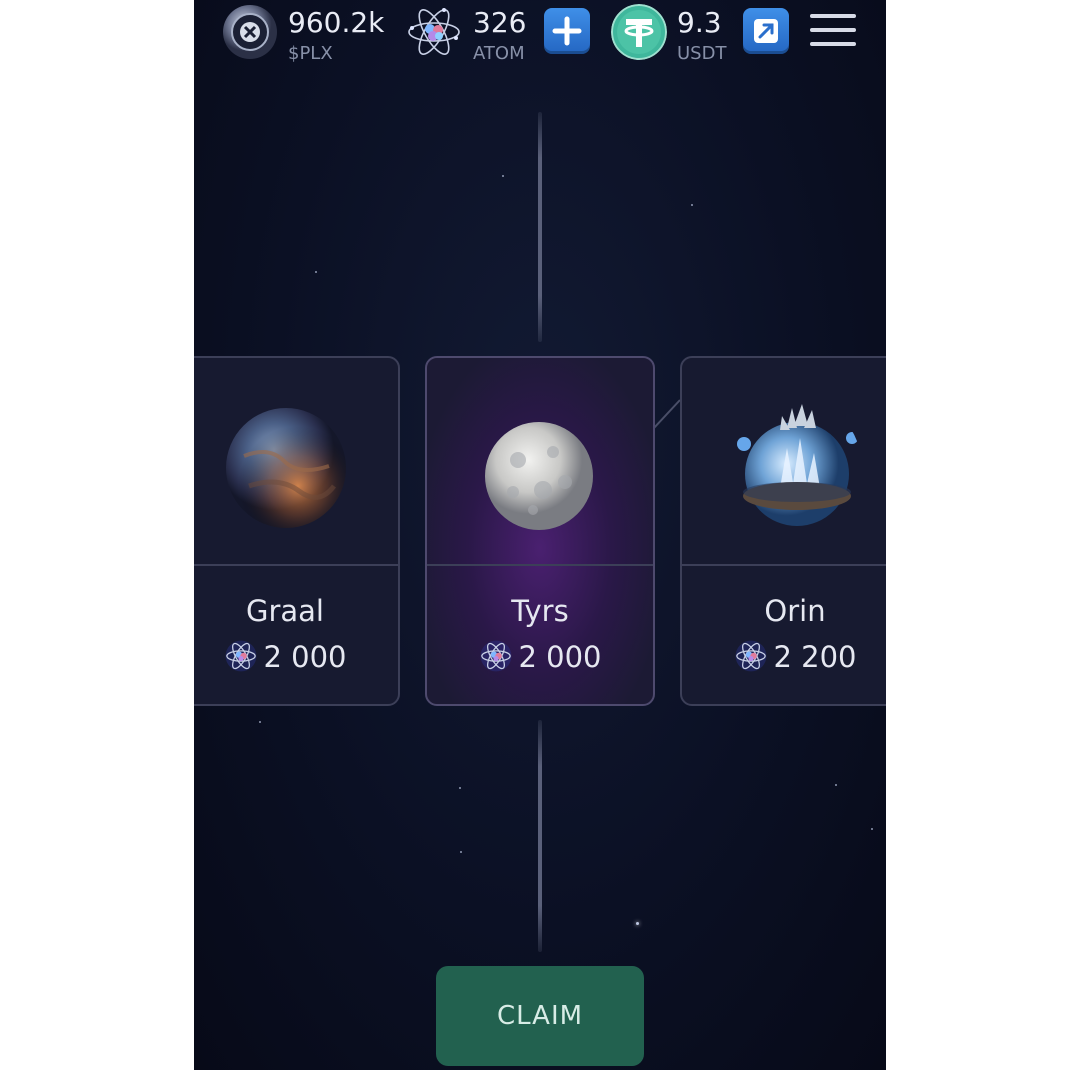 The image size is (1080, 1073). I want to click on usdt-balance: 9.3 USDT, so click(676, 34).